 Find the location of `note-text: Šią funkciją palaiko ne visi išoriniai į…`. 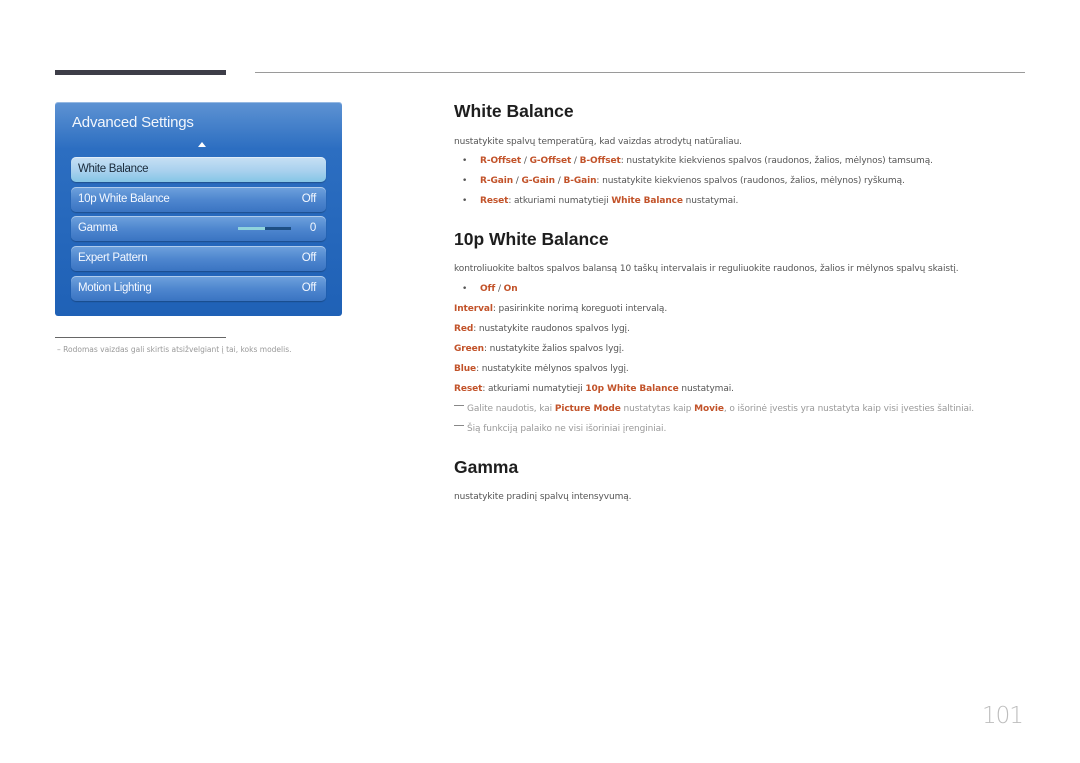

note-text: Šią funkciją palaiko ne visi išoriniai į… is located at coordinates (567, 429).